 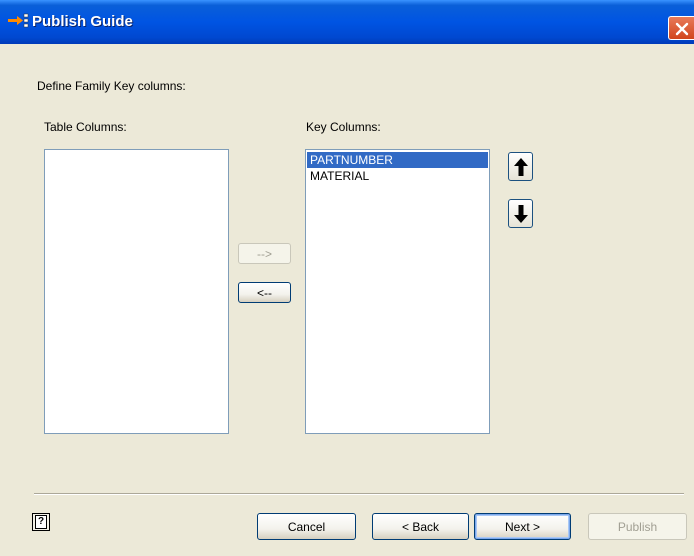 I want to click on move-down-button, so click(x=520, y=213).